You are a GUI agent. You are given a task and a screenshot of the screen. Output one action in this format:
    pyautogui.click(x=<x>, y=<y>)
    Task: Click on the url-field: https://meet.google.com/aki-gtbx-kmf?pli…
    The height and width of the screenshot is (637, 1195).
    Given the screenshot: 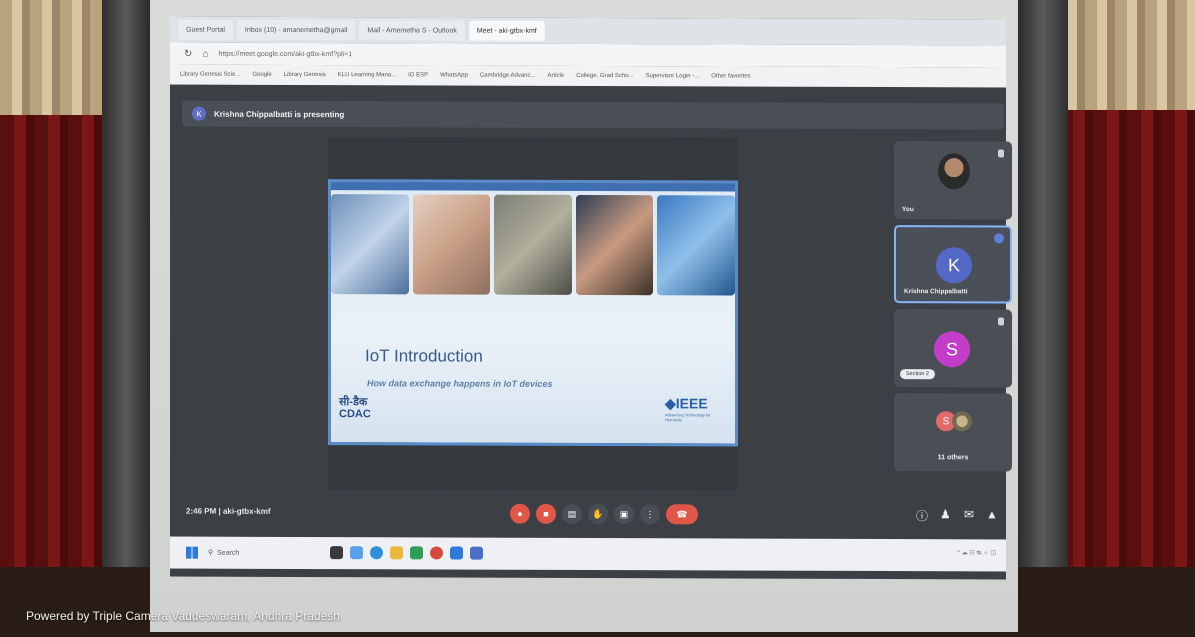 What is the action you would take?
    pyautogui.click(x=285, y=53)
    